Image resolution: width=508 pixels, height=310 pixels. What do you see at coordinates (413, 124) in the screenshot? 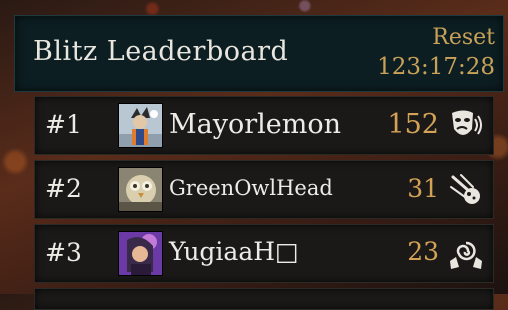
I see `player-score: 152` at bounding box center [413, 124].